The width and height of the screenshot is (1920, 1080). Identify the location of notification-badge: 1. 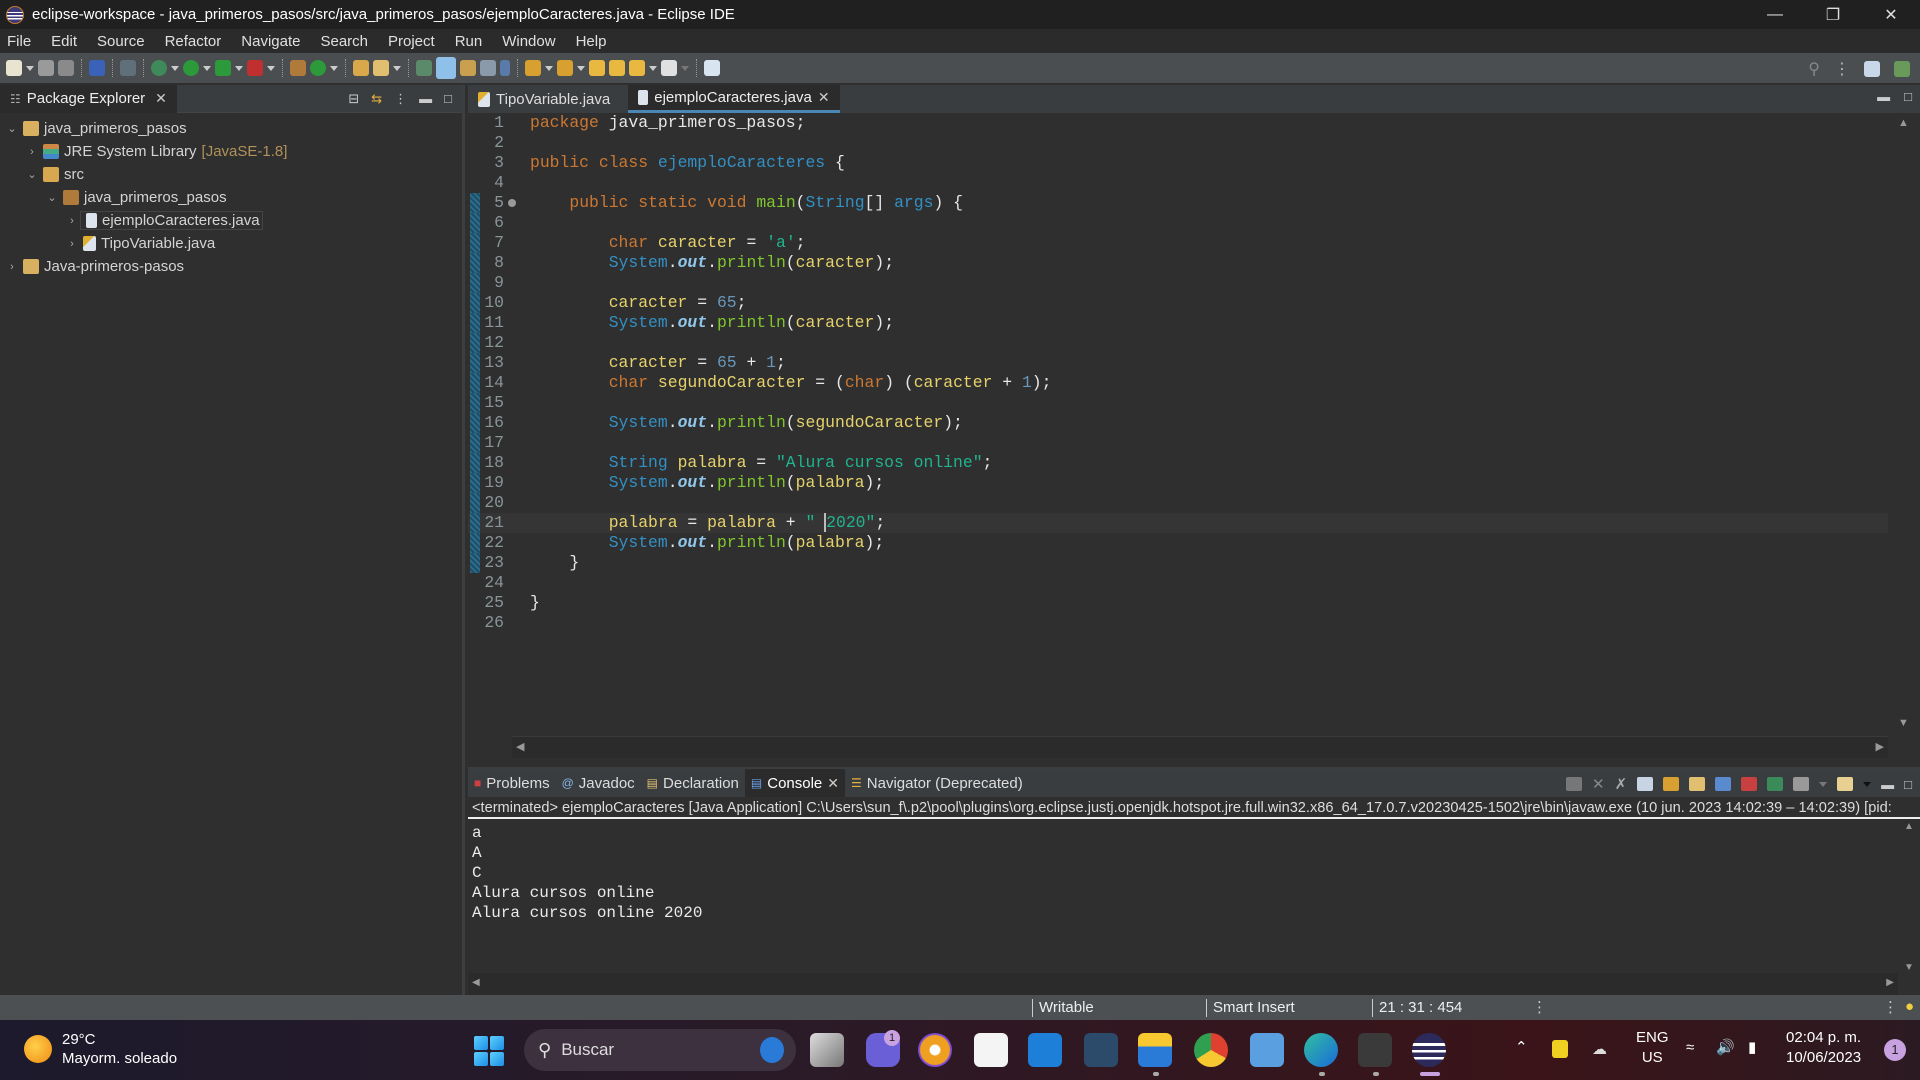
(1895, 1050).